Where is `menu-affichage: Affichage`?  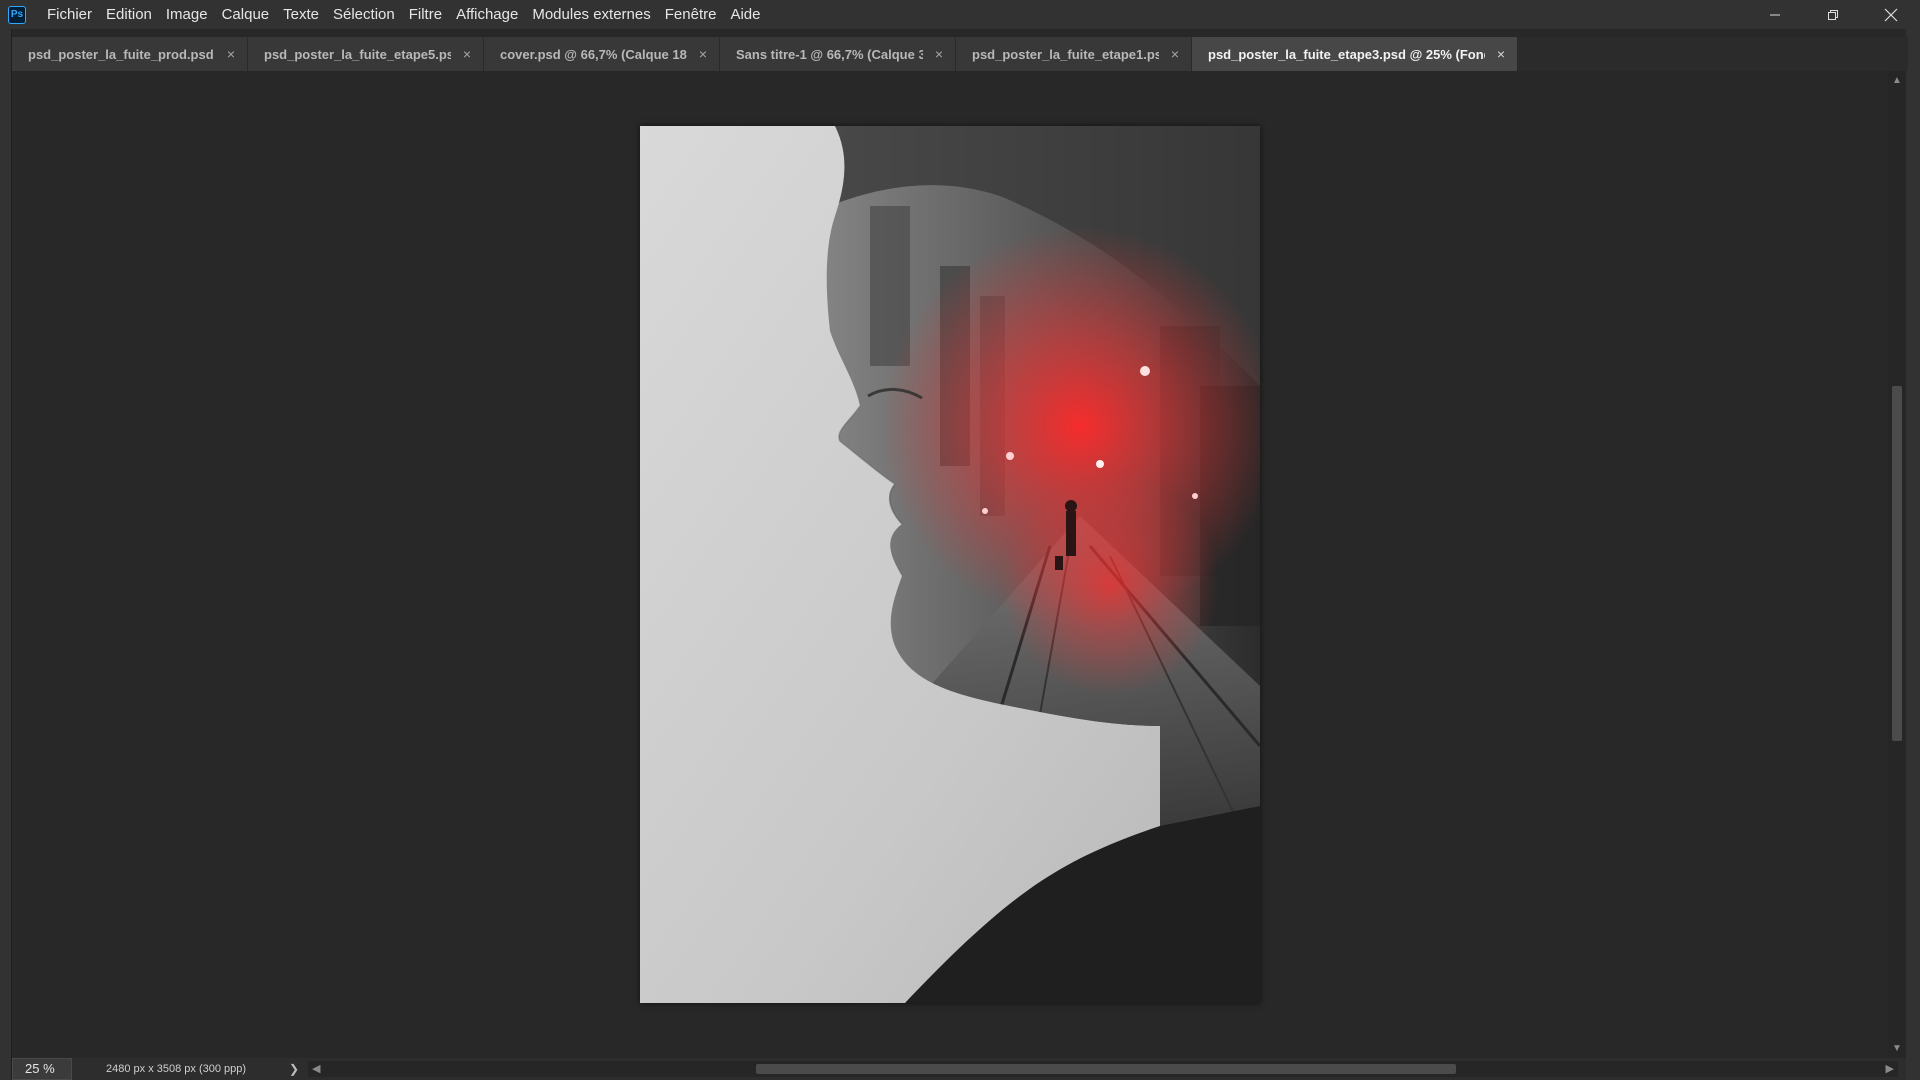 menu-affichage: Affichage is located at coordinates (487, 14).